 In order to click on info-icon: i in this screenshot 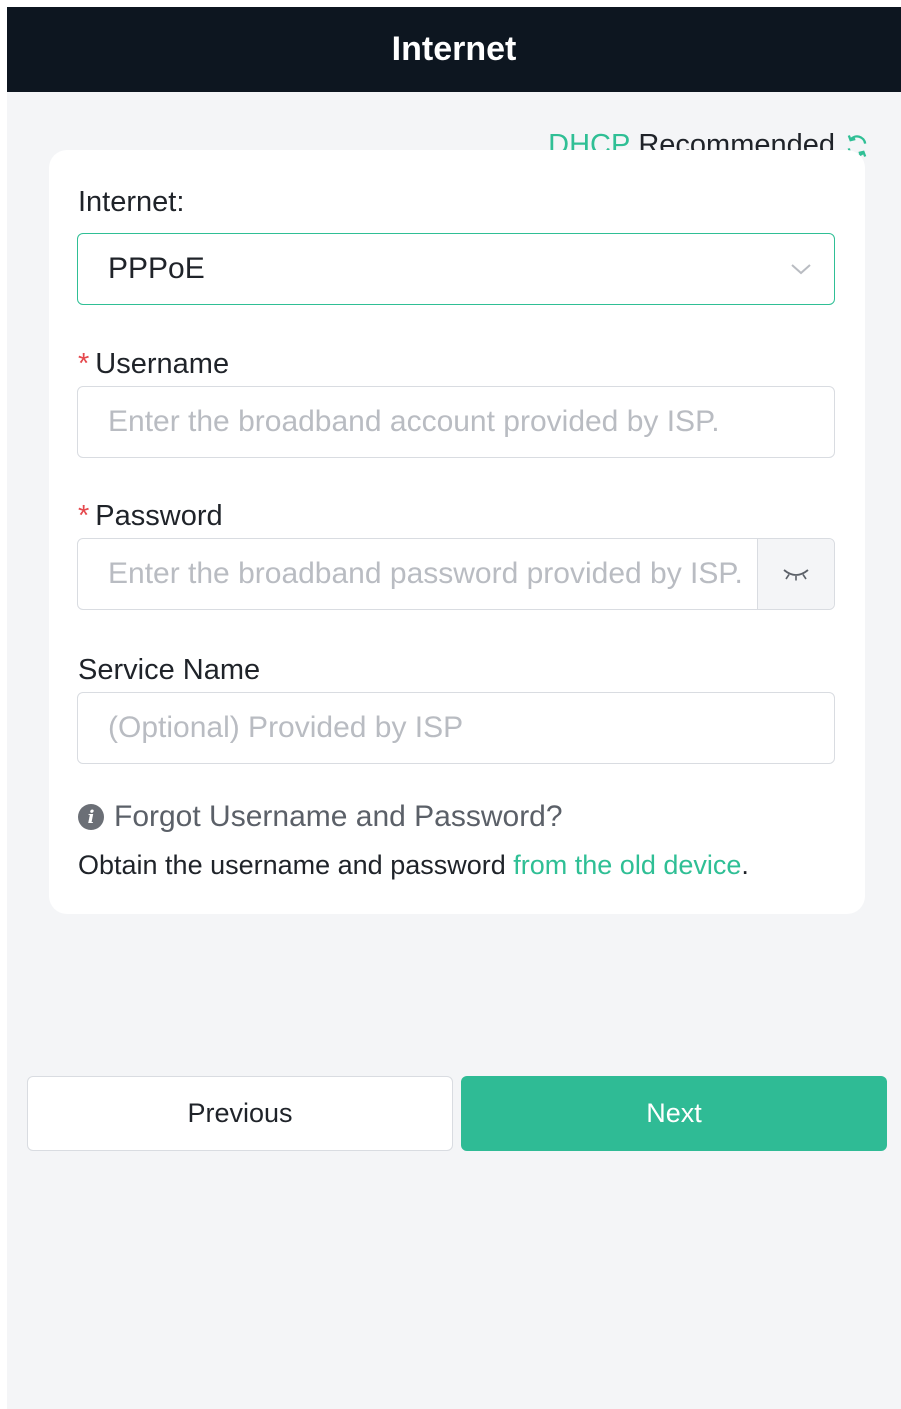, I will do `click(91, 817)`.